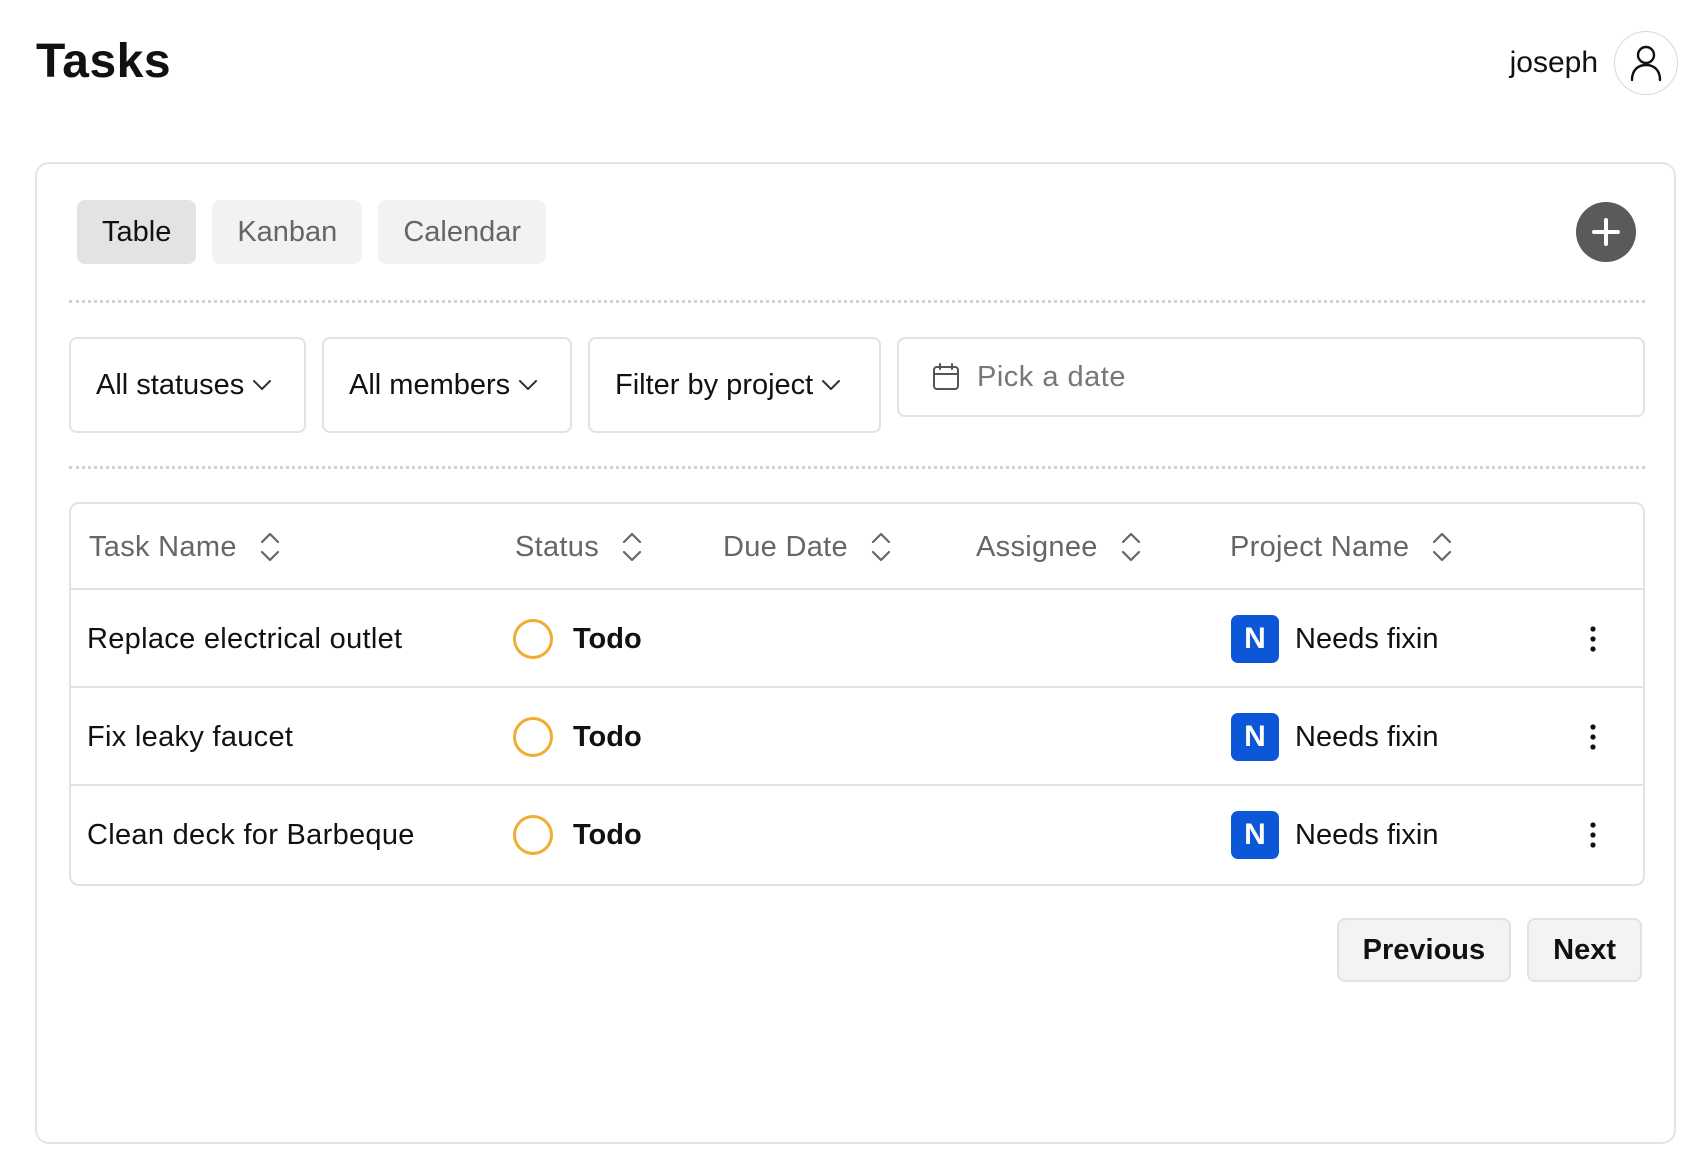 The image size is (1706, 1168). I want to click on pagination: Previous Next, so click(1489, 950).